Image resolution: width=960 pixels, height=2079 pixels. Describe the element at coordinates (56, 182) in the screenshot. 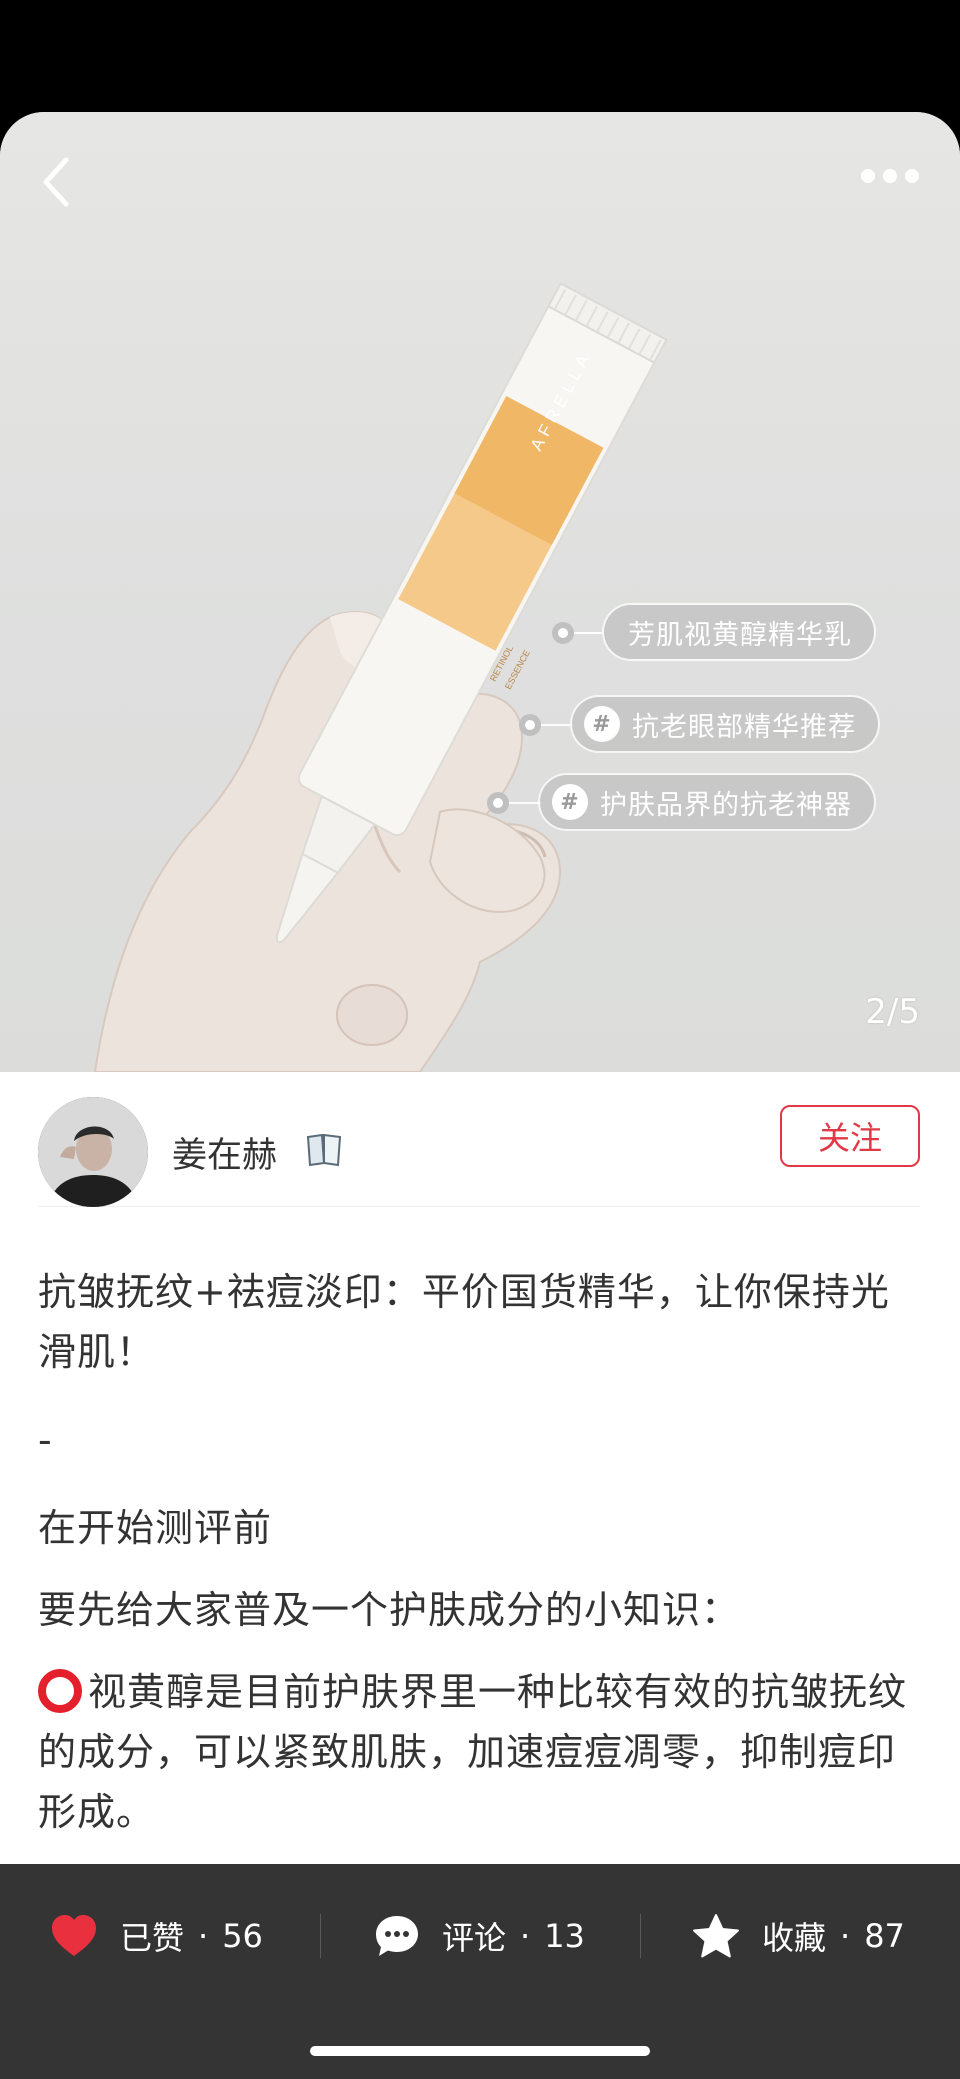

I see `back-icon` at that location.